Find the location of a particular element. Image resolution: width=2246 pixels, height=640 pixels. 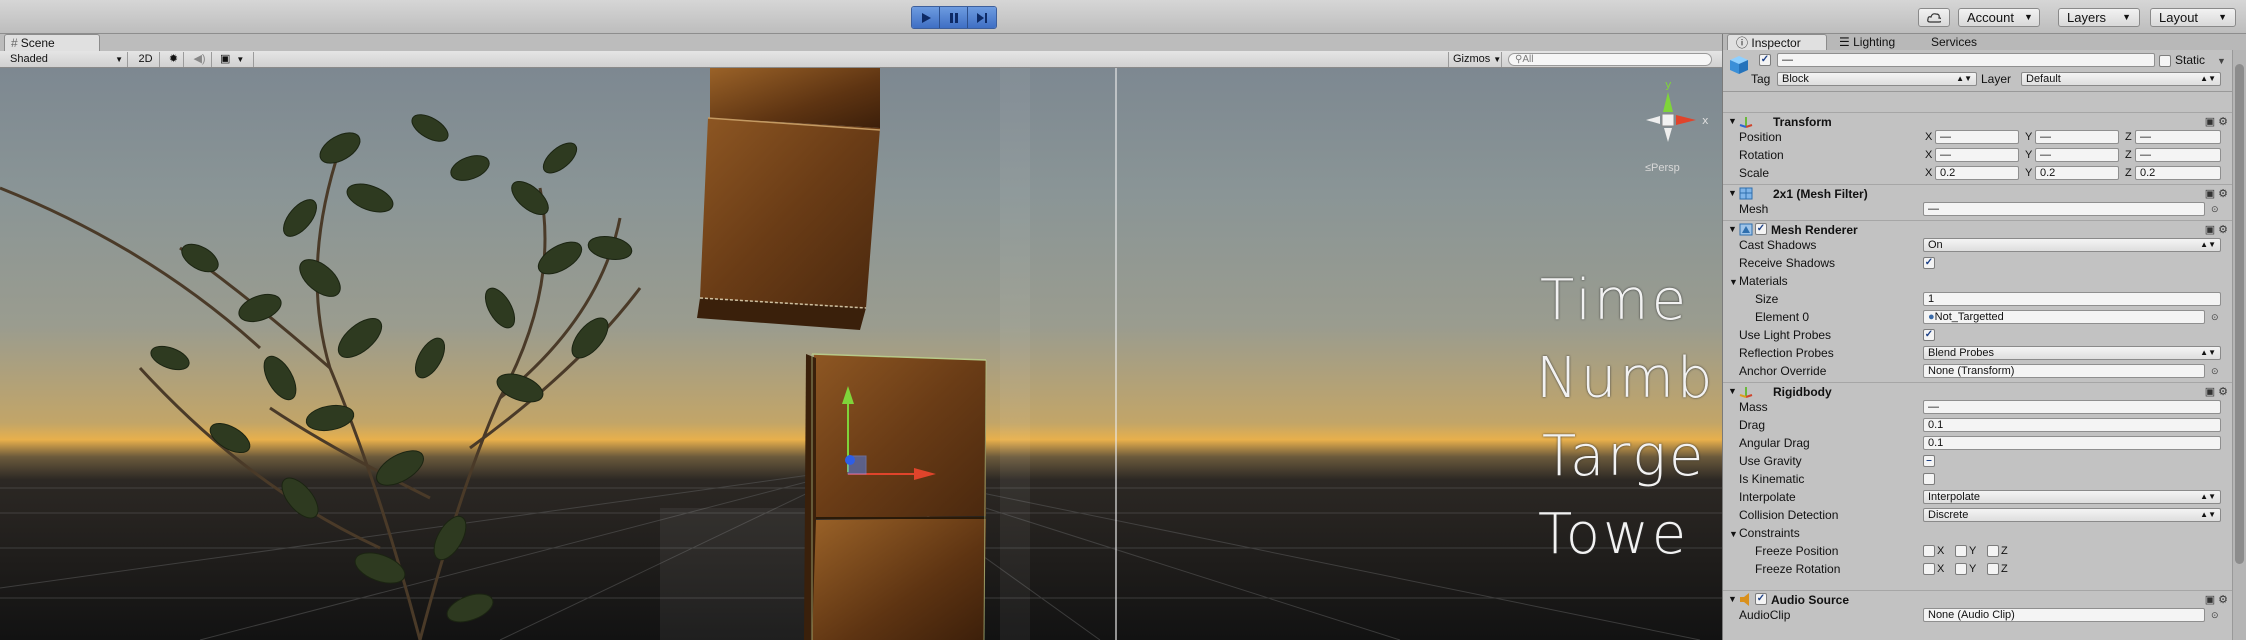

rigidbody-icon is located at coordinates (1746, 392).